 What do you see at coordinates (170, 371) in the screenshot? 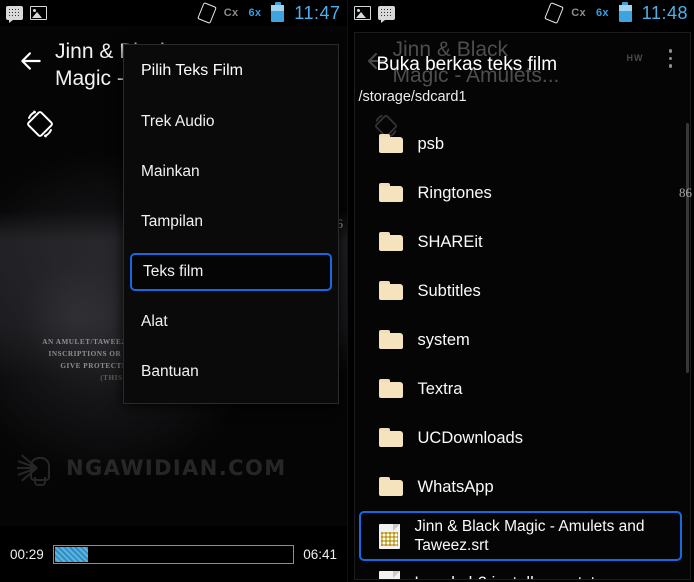
I see `menu-item-label: Bantuan` at bounding box center [170, 371].